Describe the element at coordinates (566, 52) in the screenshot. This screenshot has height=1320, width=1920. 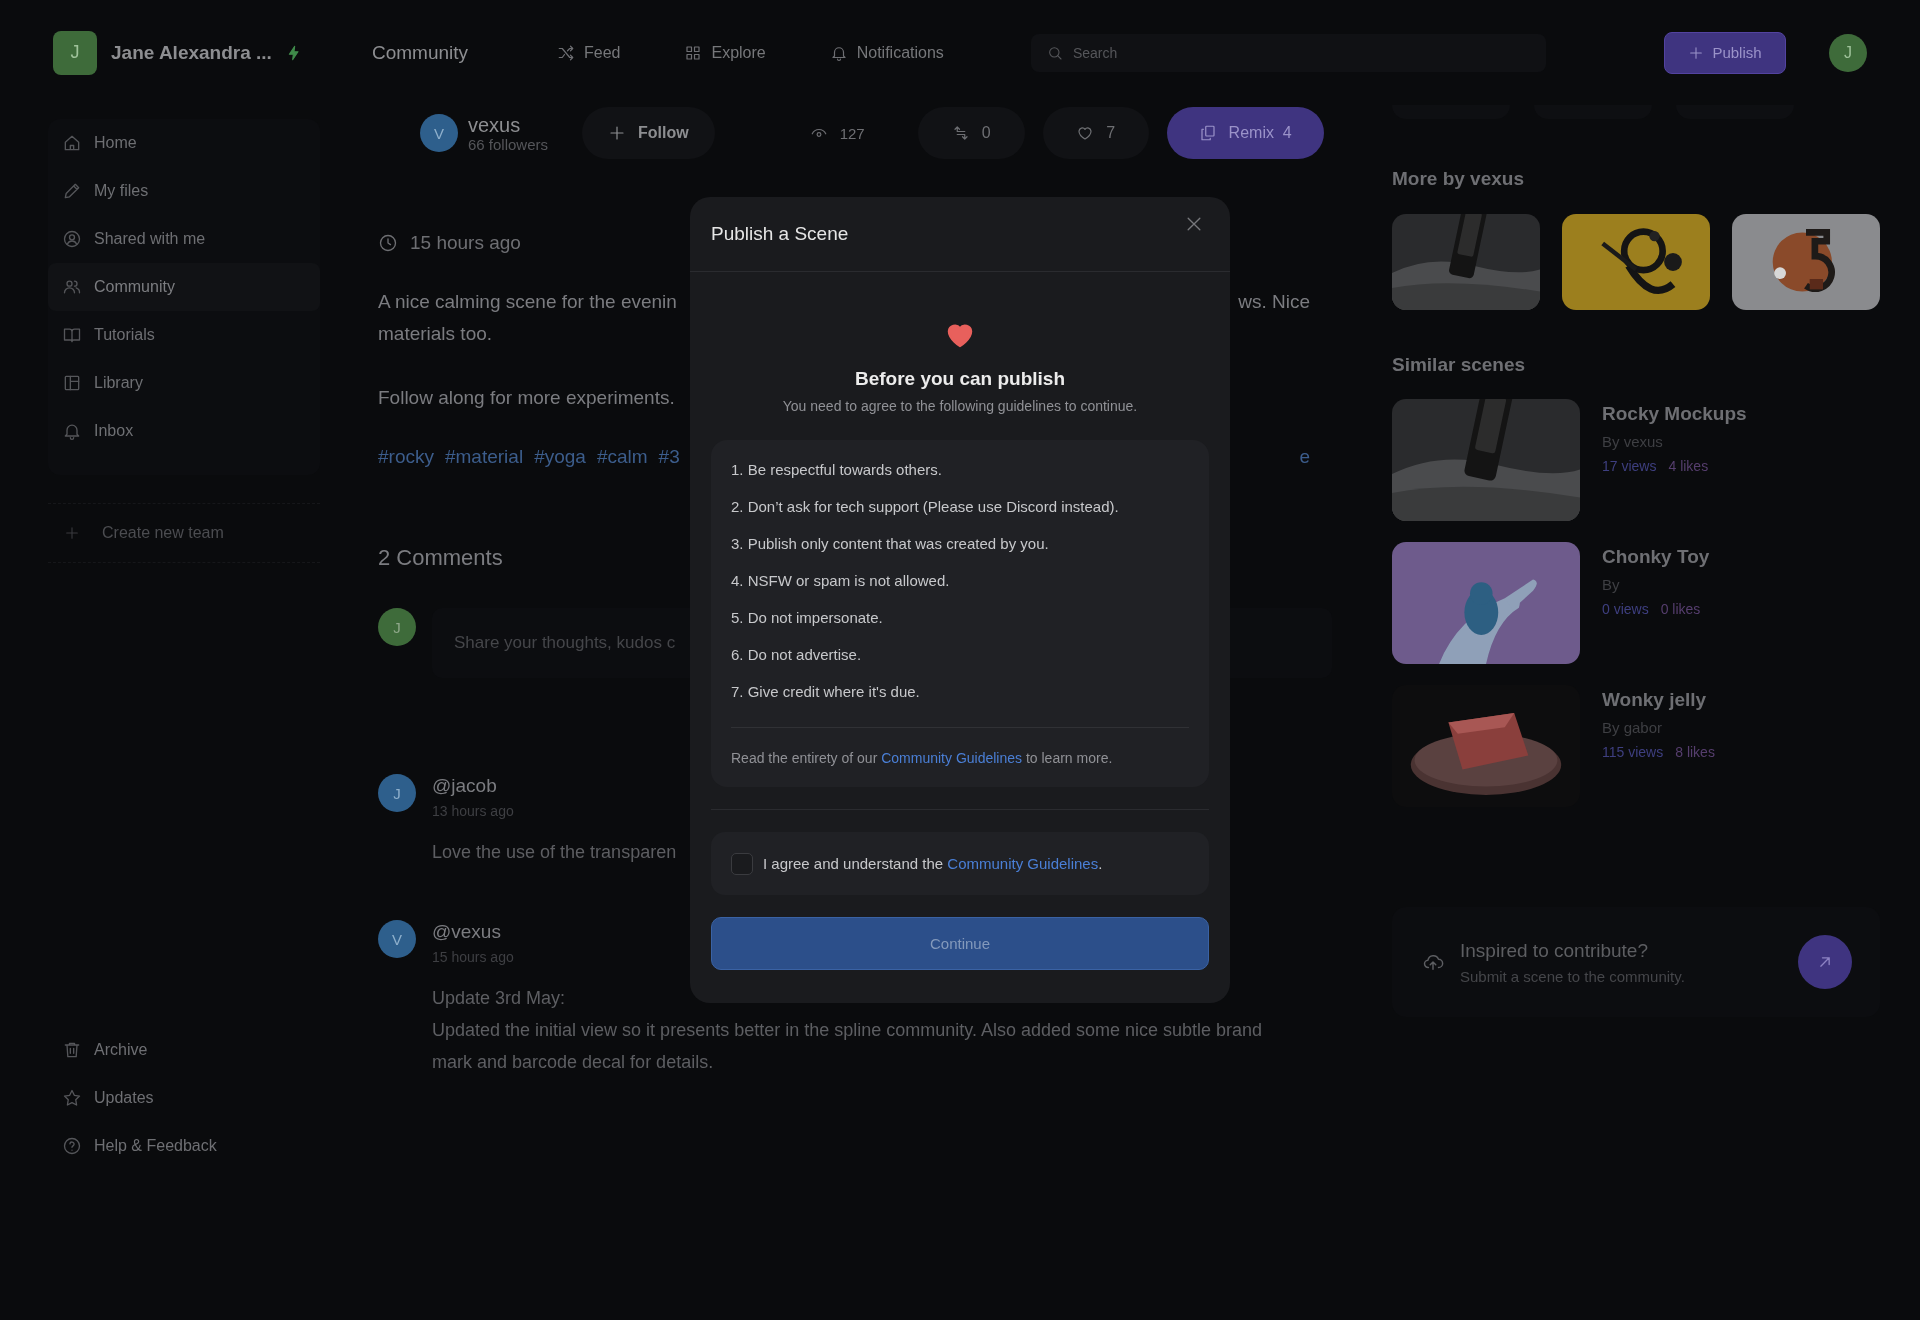
I see `shuffle-icon` at that location.